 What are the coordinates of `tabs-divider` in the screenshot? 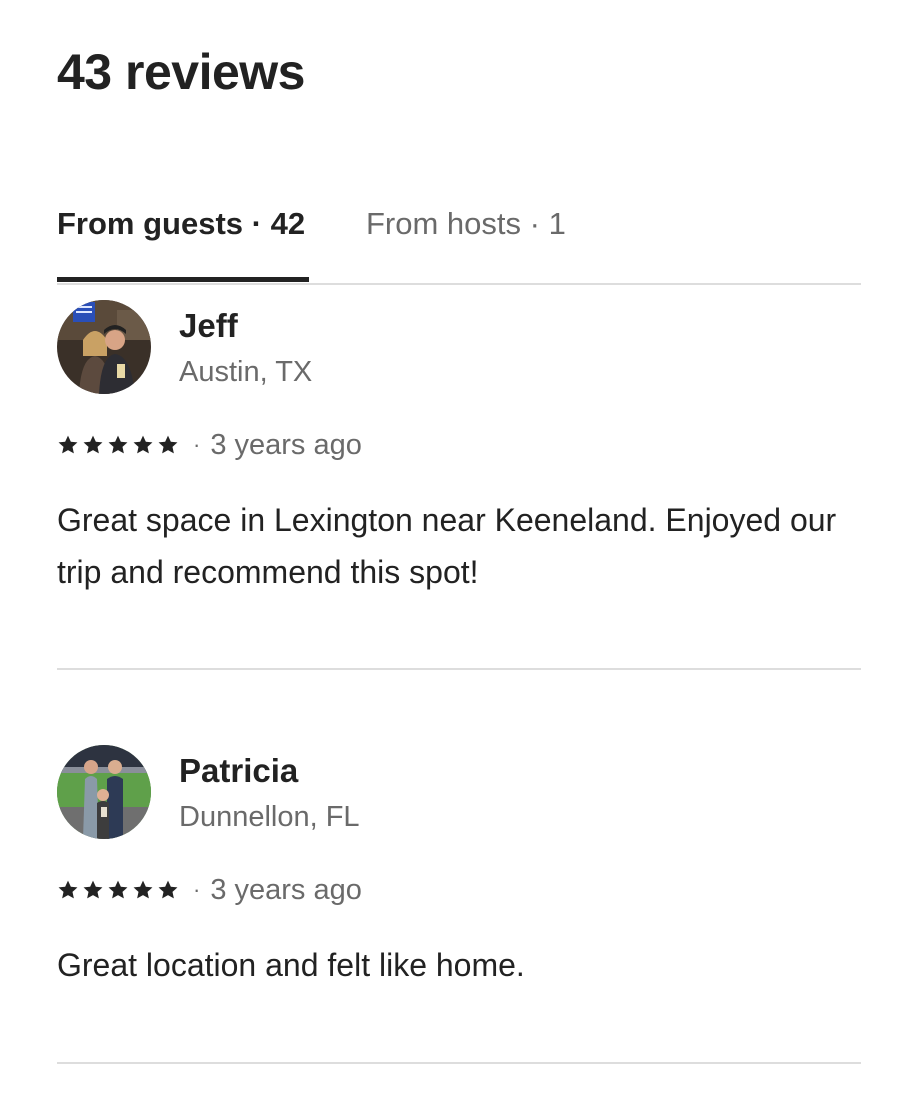 It's located at (459, 284).